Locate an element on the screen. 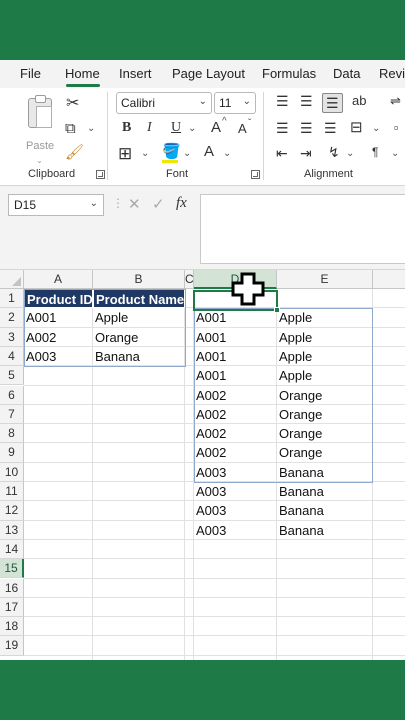  decrease-indent-icon: ⇤ is located at coordinates (282, 153).